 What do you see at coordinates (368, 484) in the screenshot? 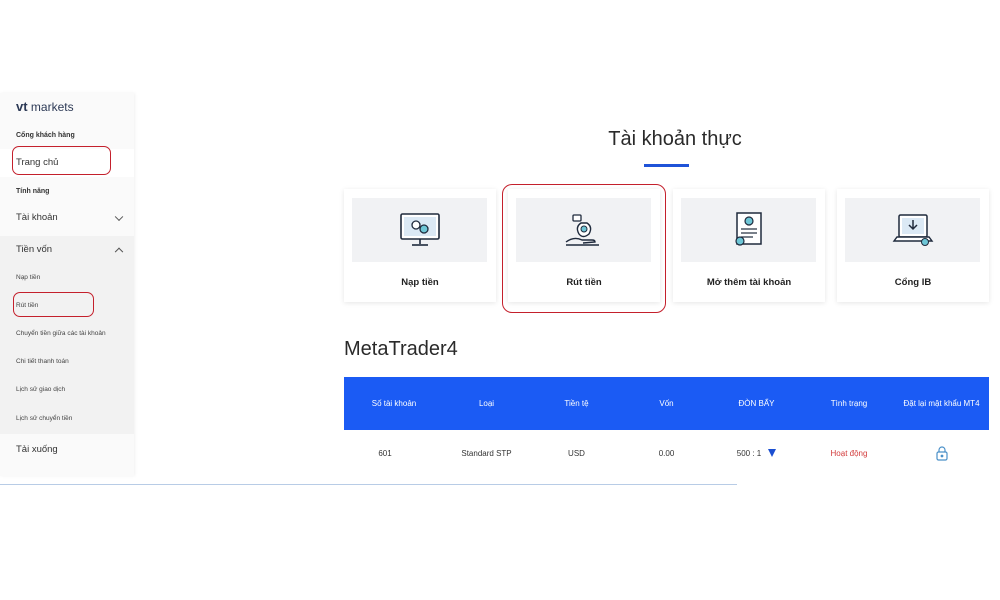
I see `divider` at bounding box center [368, 484].